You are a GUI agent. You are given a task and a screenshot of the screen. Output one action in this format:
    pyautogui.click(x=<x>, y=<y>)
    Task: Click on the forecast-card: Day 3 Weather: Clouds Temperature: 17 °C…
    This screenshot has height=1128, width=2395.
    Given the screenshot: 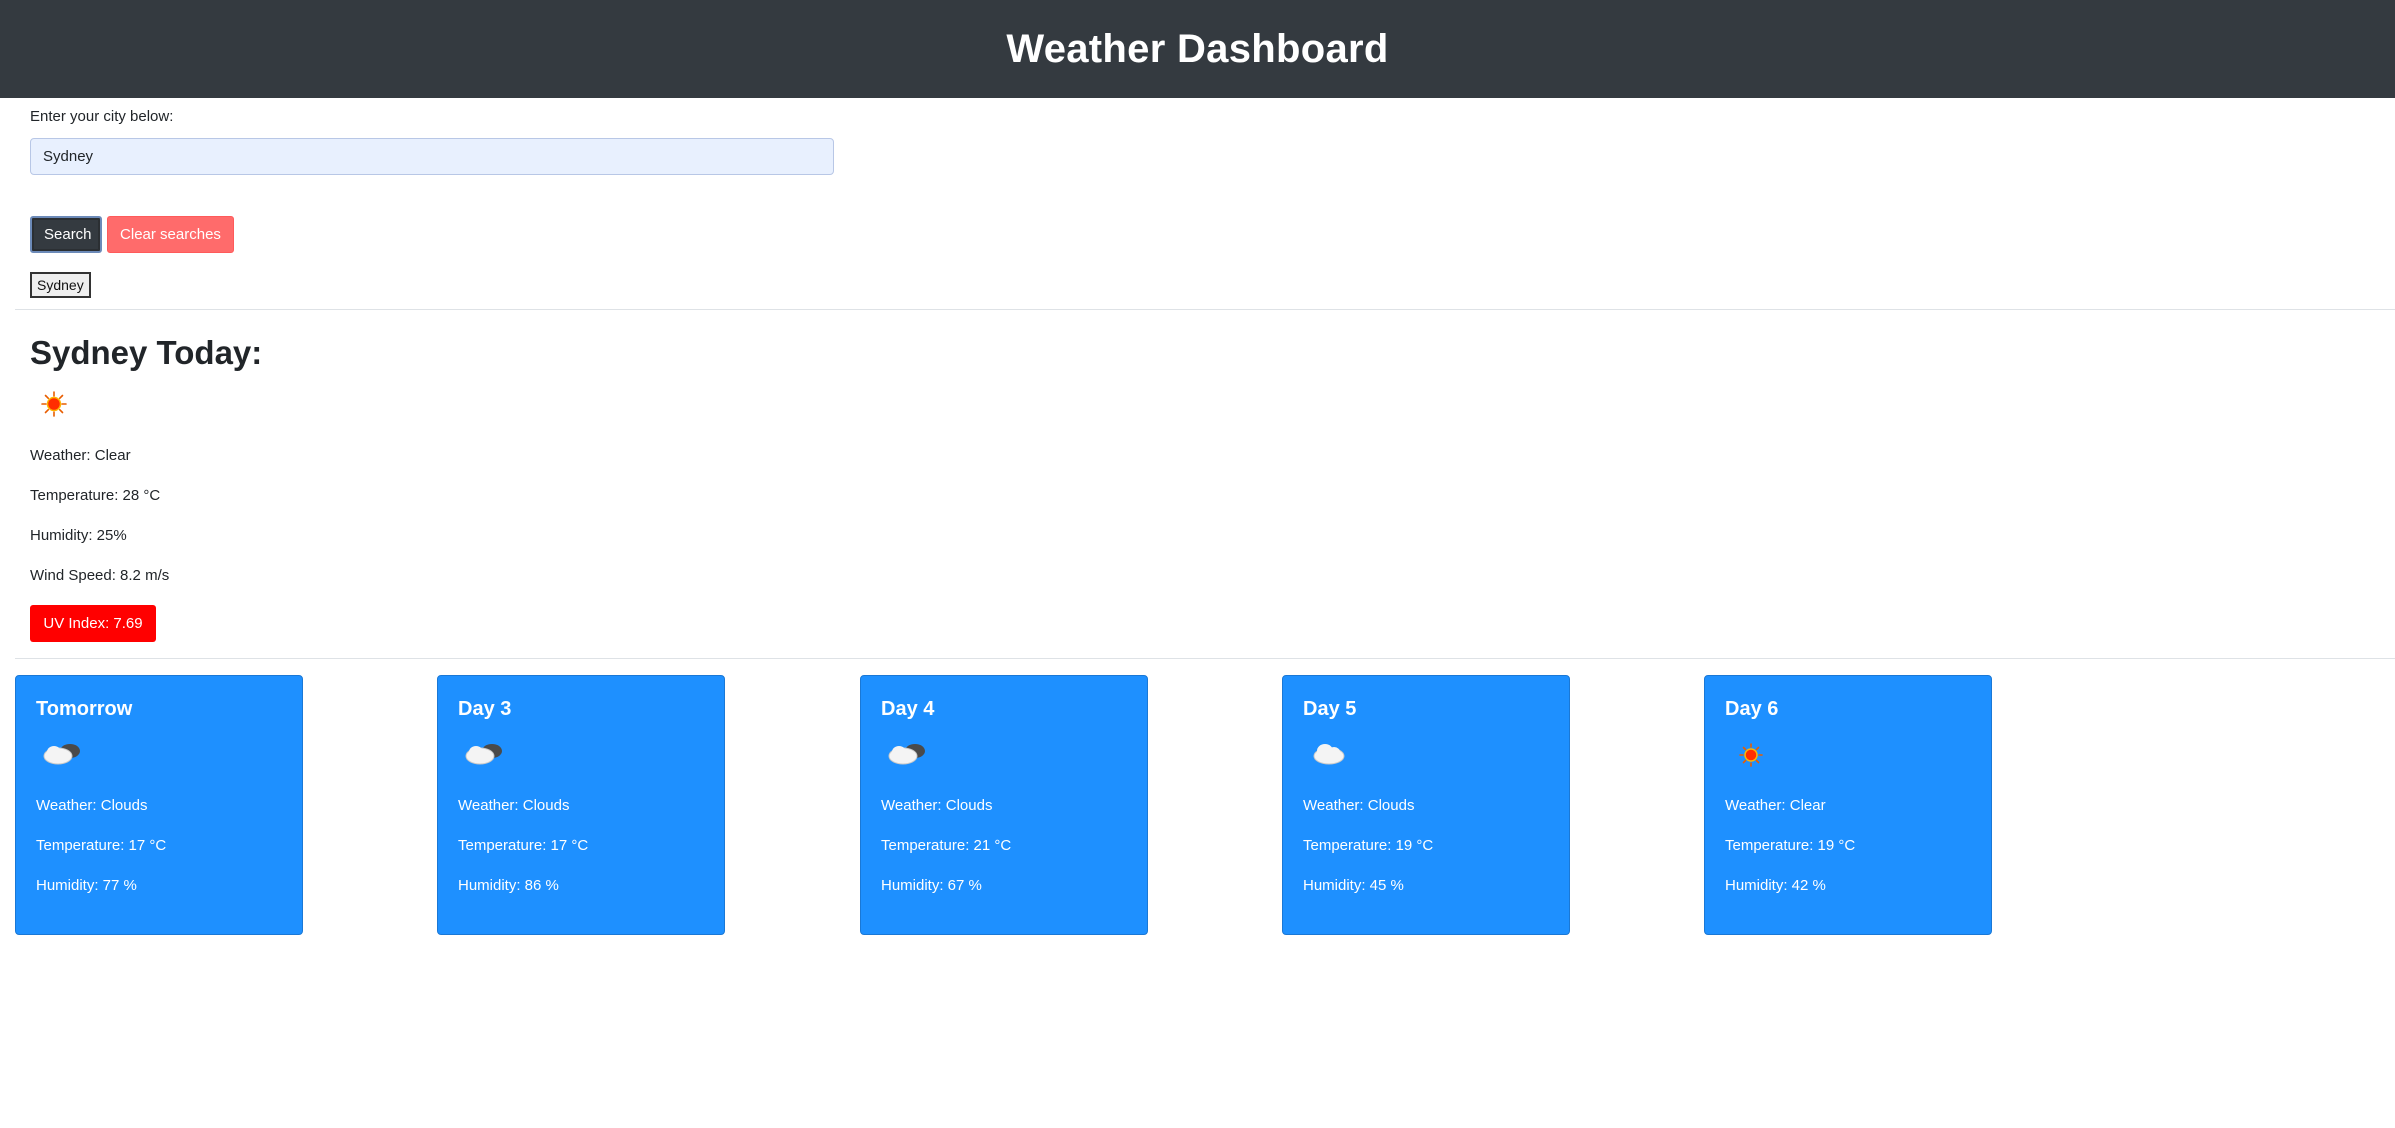 What is the action you would take?
    pyautogui.click(x=581, y=805)
    